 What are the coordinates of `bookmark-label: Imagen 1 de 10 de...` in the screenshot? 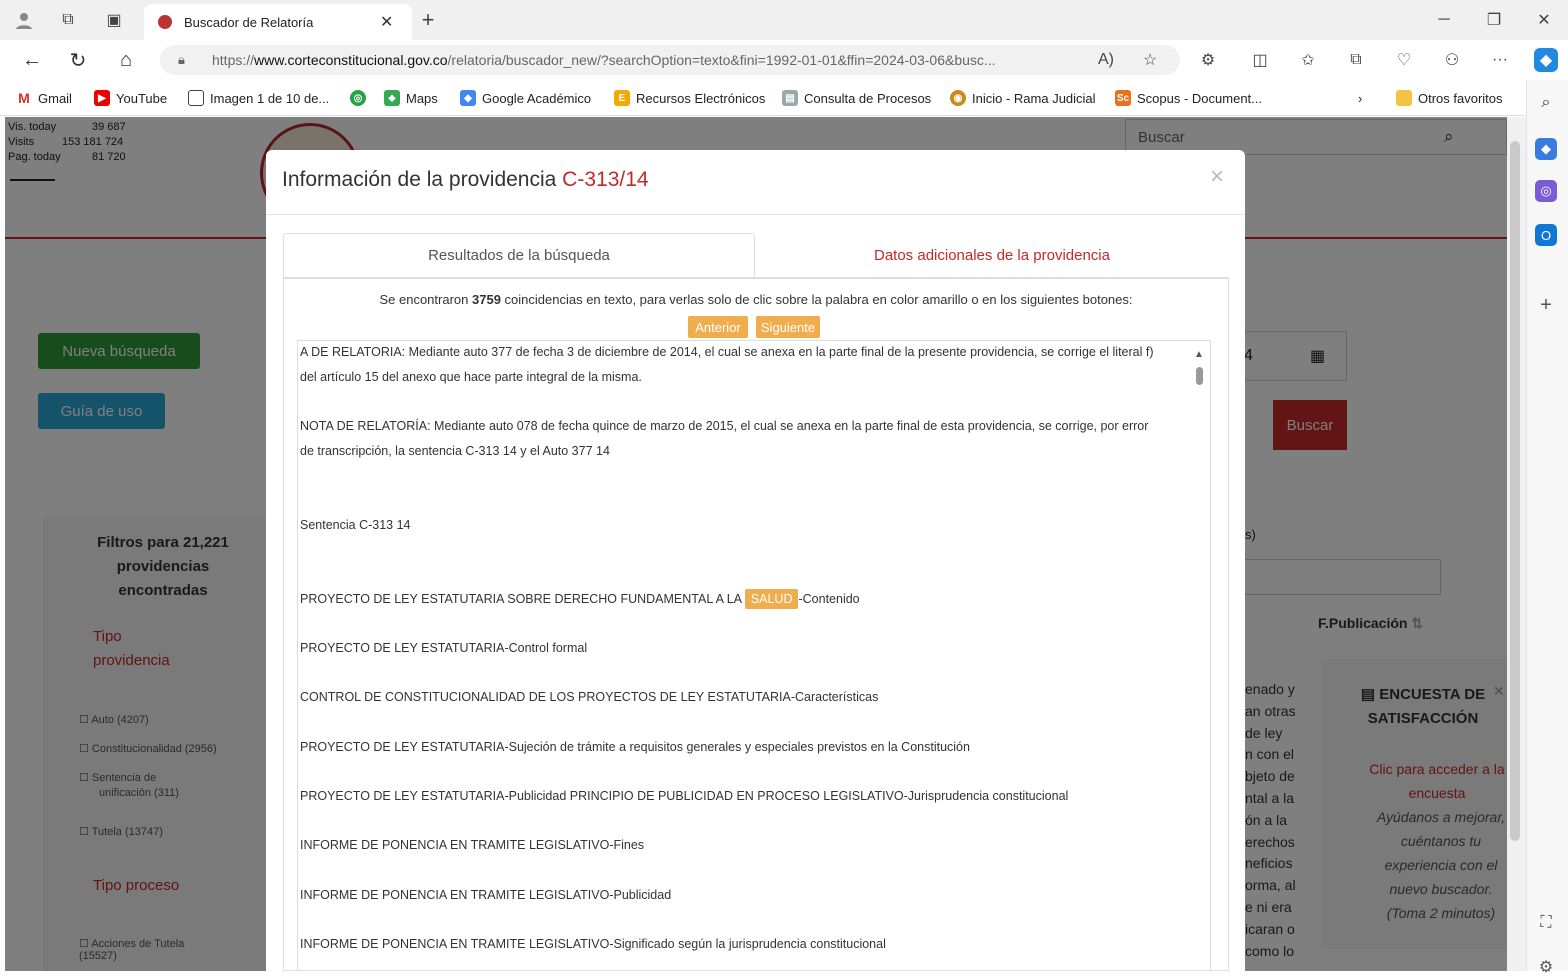 It's located at (270, 98).